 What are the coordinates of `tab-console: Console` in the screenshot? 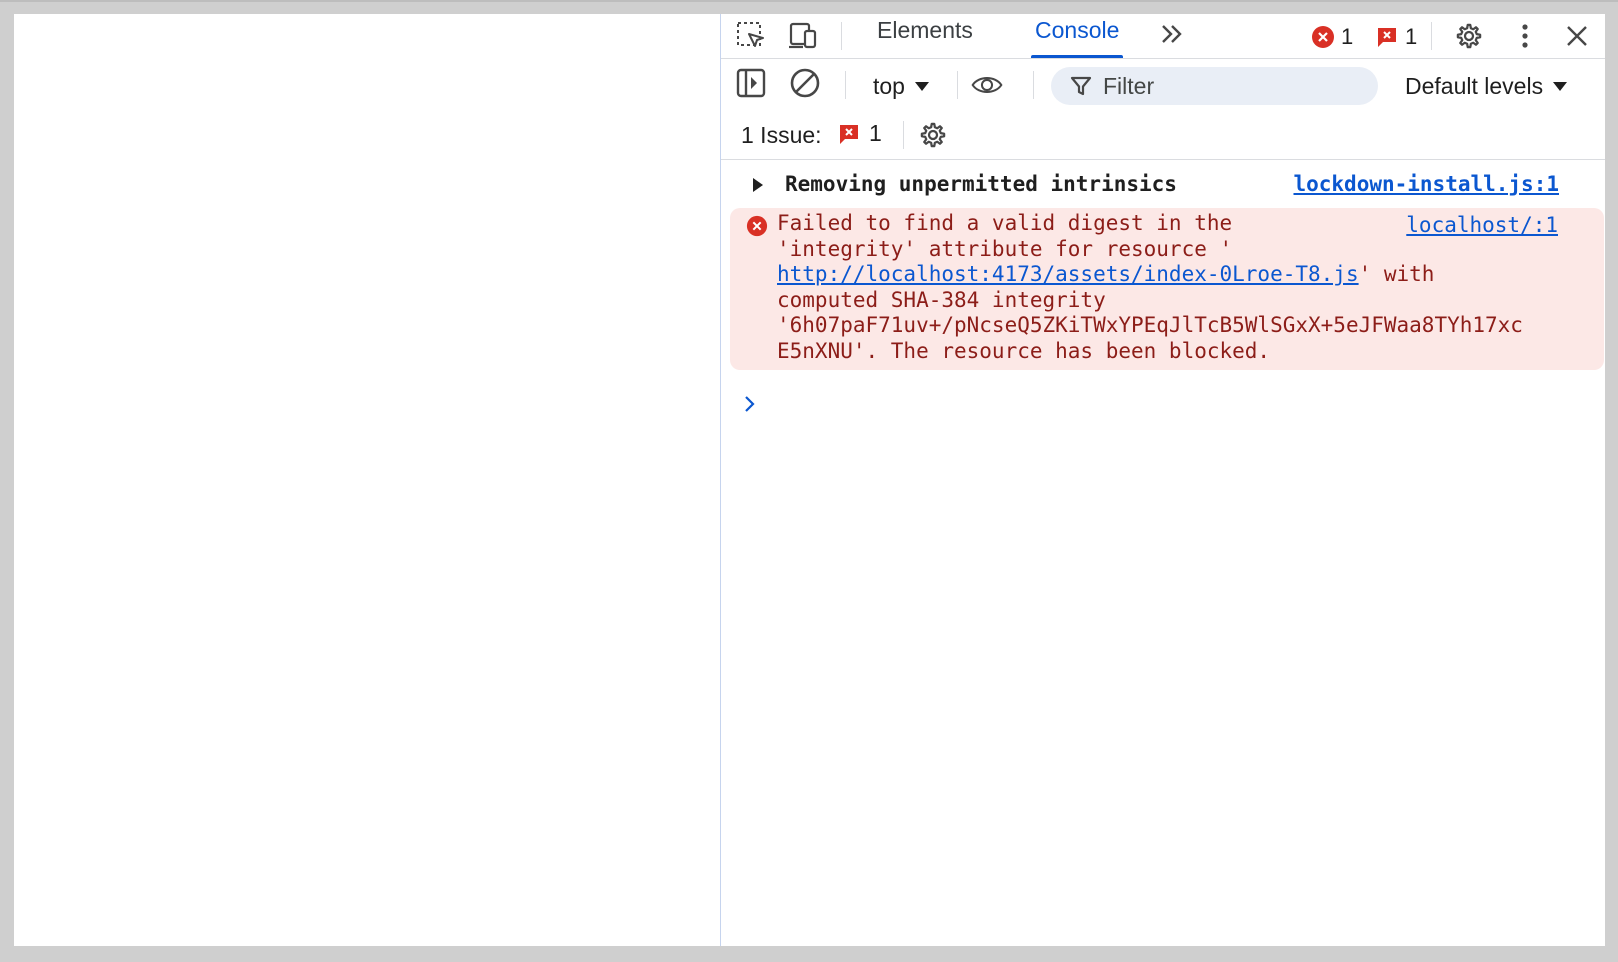 It's located at (1077, 36).